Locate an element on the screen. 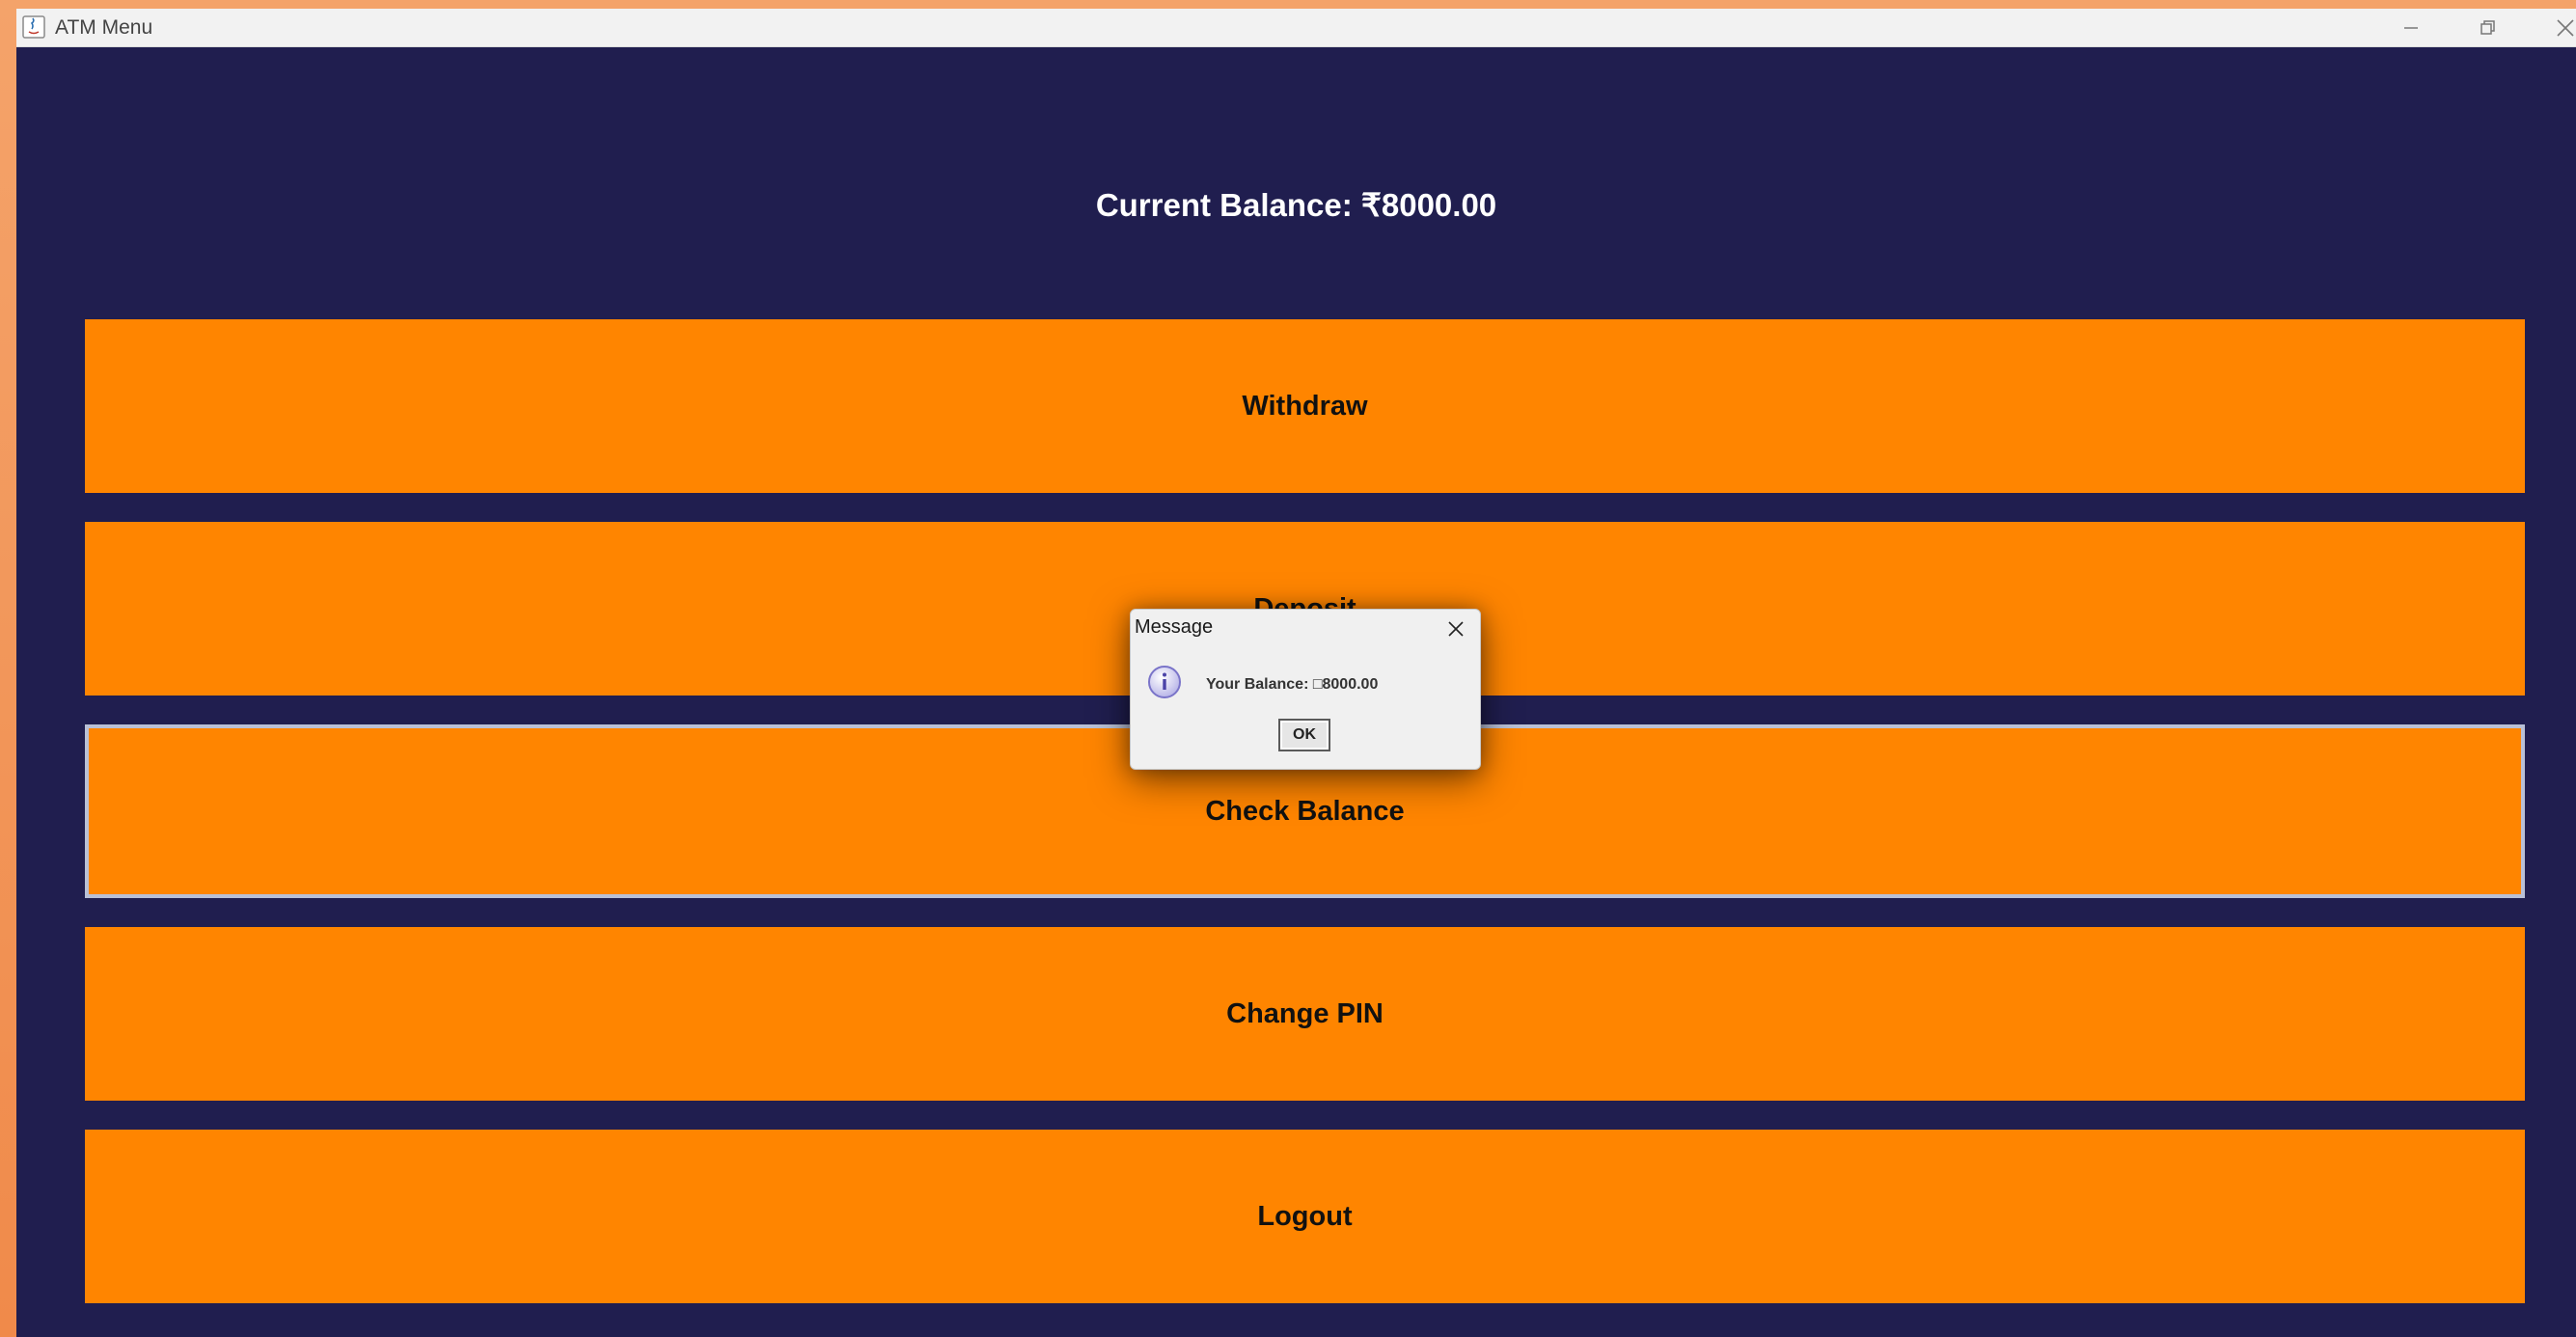 This screenshot has width=2576, height=1337. restore-icon is located at coordinates (2488, 27).